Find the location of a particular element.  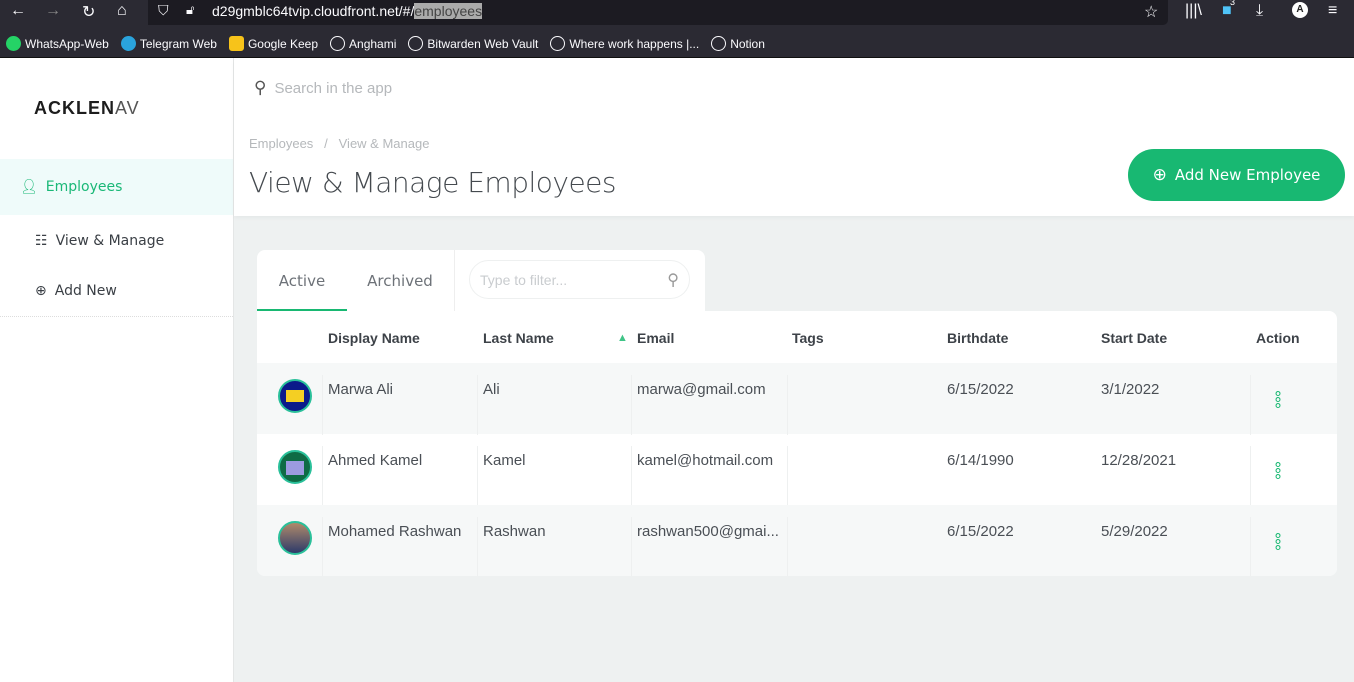

bookmark-google-keep: Google Keep is located at coordinates (273, 43).